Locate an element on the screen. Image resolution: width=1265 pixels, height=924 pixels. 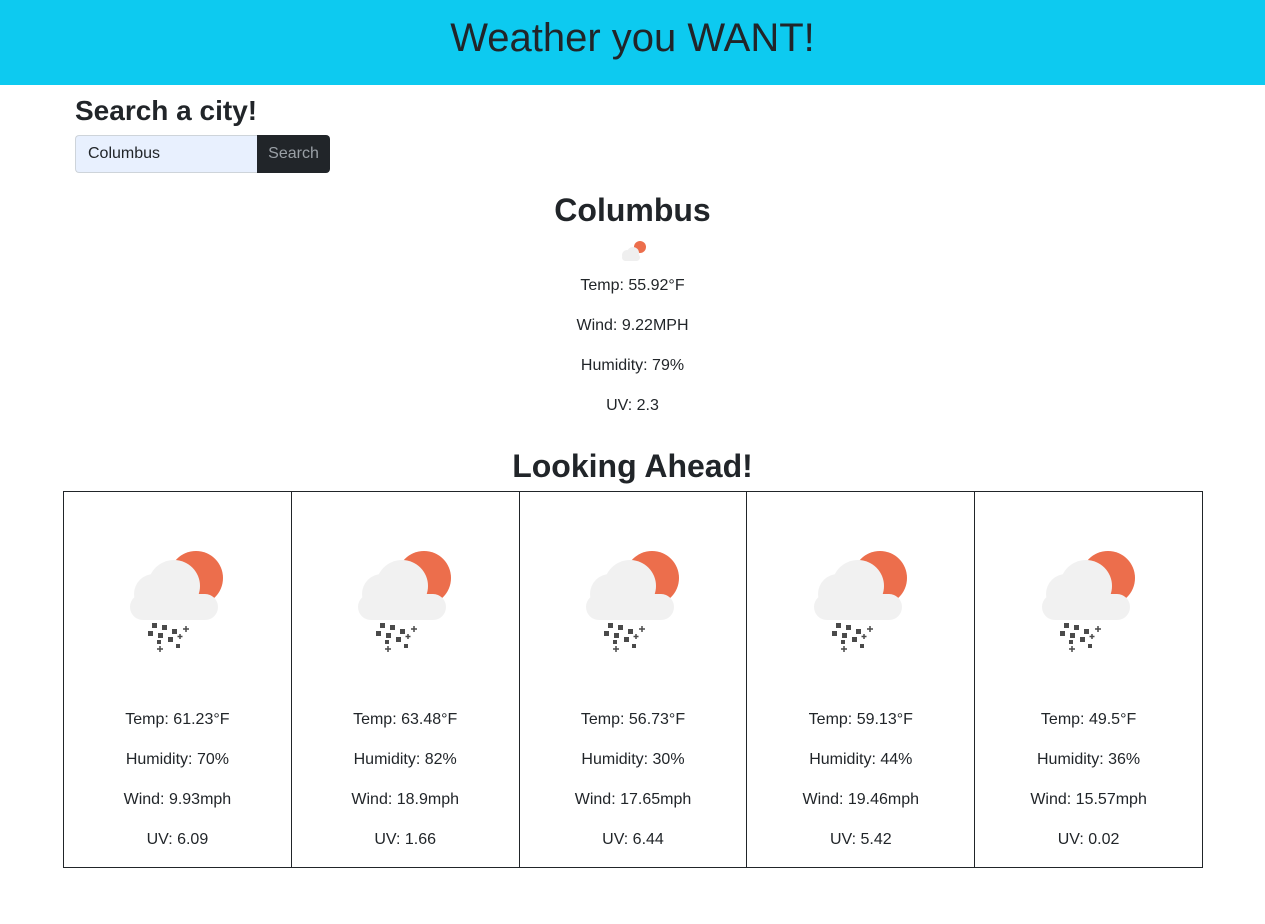
forecast-uv: UV: 5.42 is located at coordinates (860, 839).